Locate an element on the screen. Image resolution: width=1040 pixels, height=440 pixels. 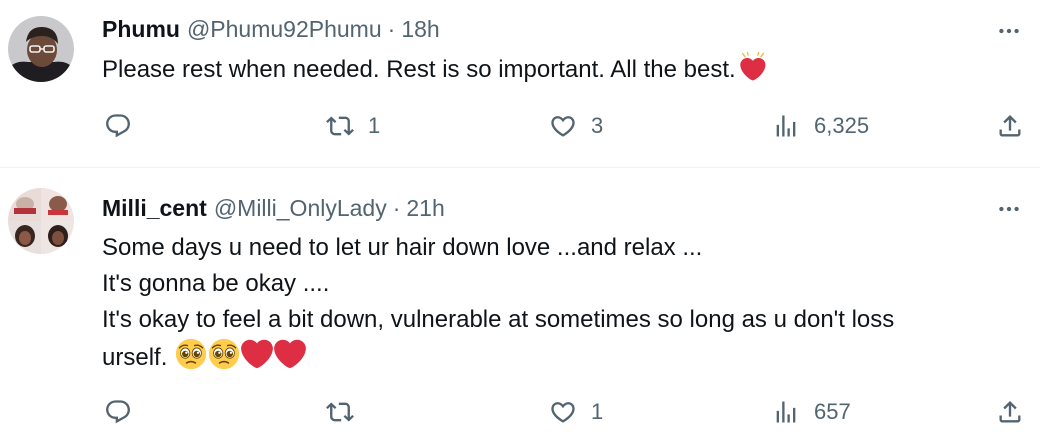
views-button: 6,325 is located at coordinates (820, 126).